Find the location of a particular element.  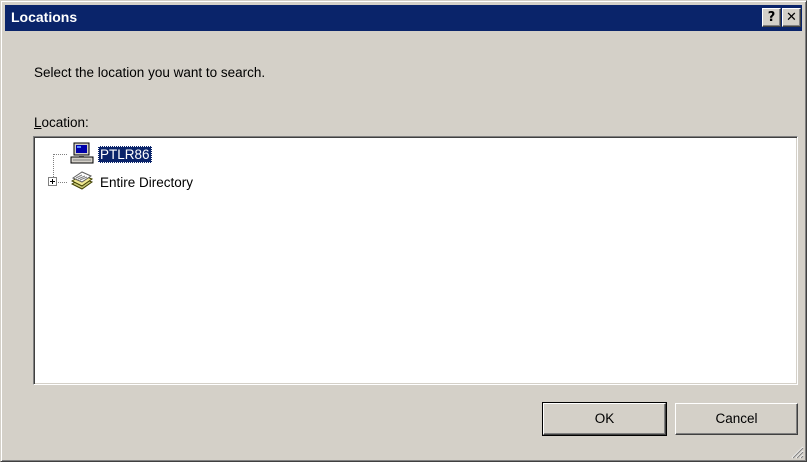

close-icon: ✕ is located at coordinates (791, 17).